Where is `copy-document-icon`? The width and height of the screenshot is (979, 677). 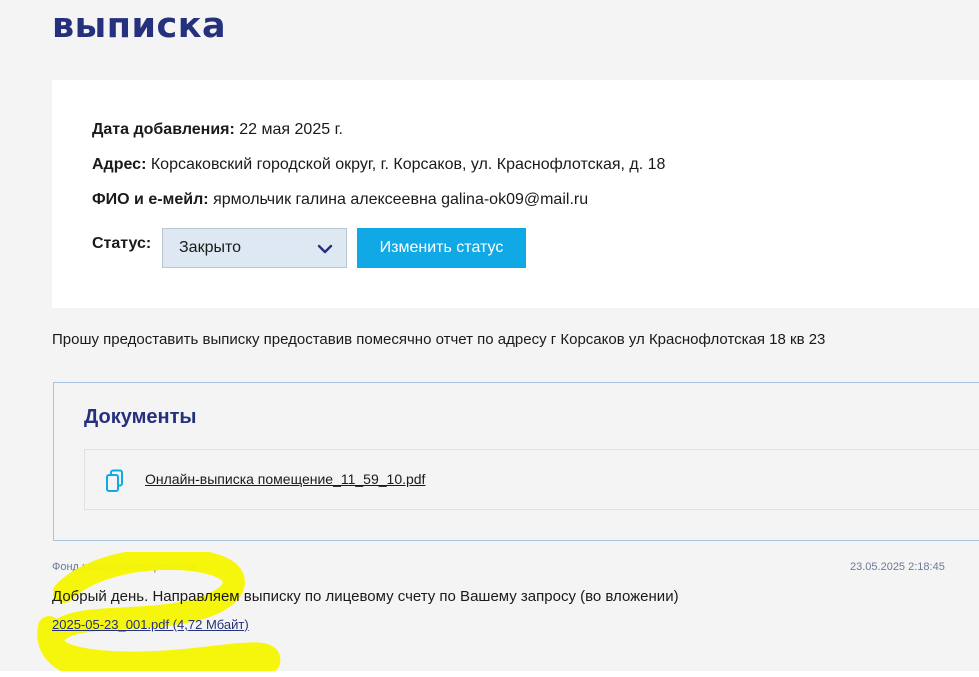
copy-document-icon is located at coordinates (114, 480).